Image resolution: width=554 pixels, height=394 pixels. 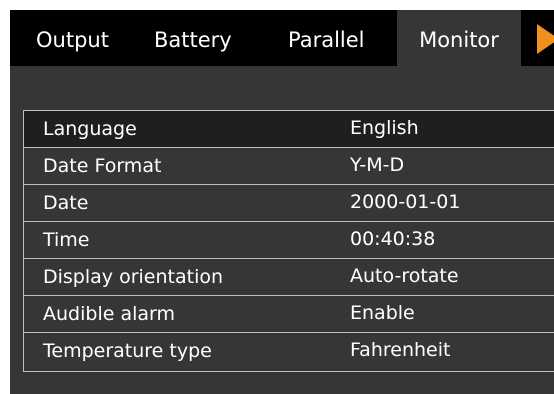 I want to click on setting-label: Date, so click(x=66, y=203).